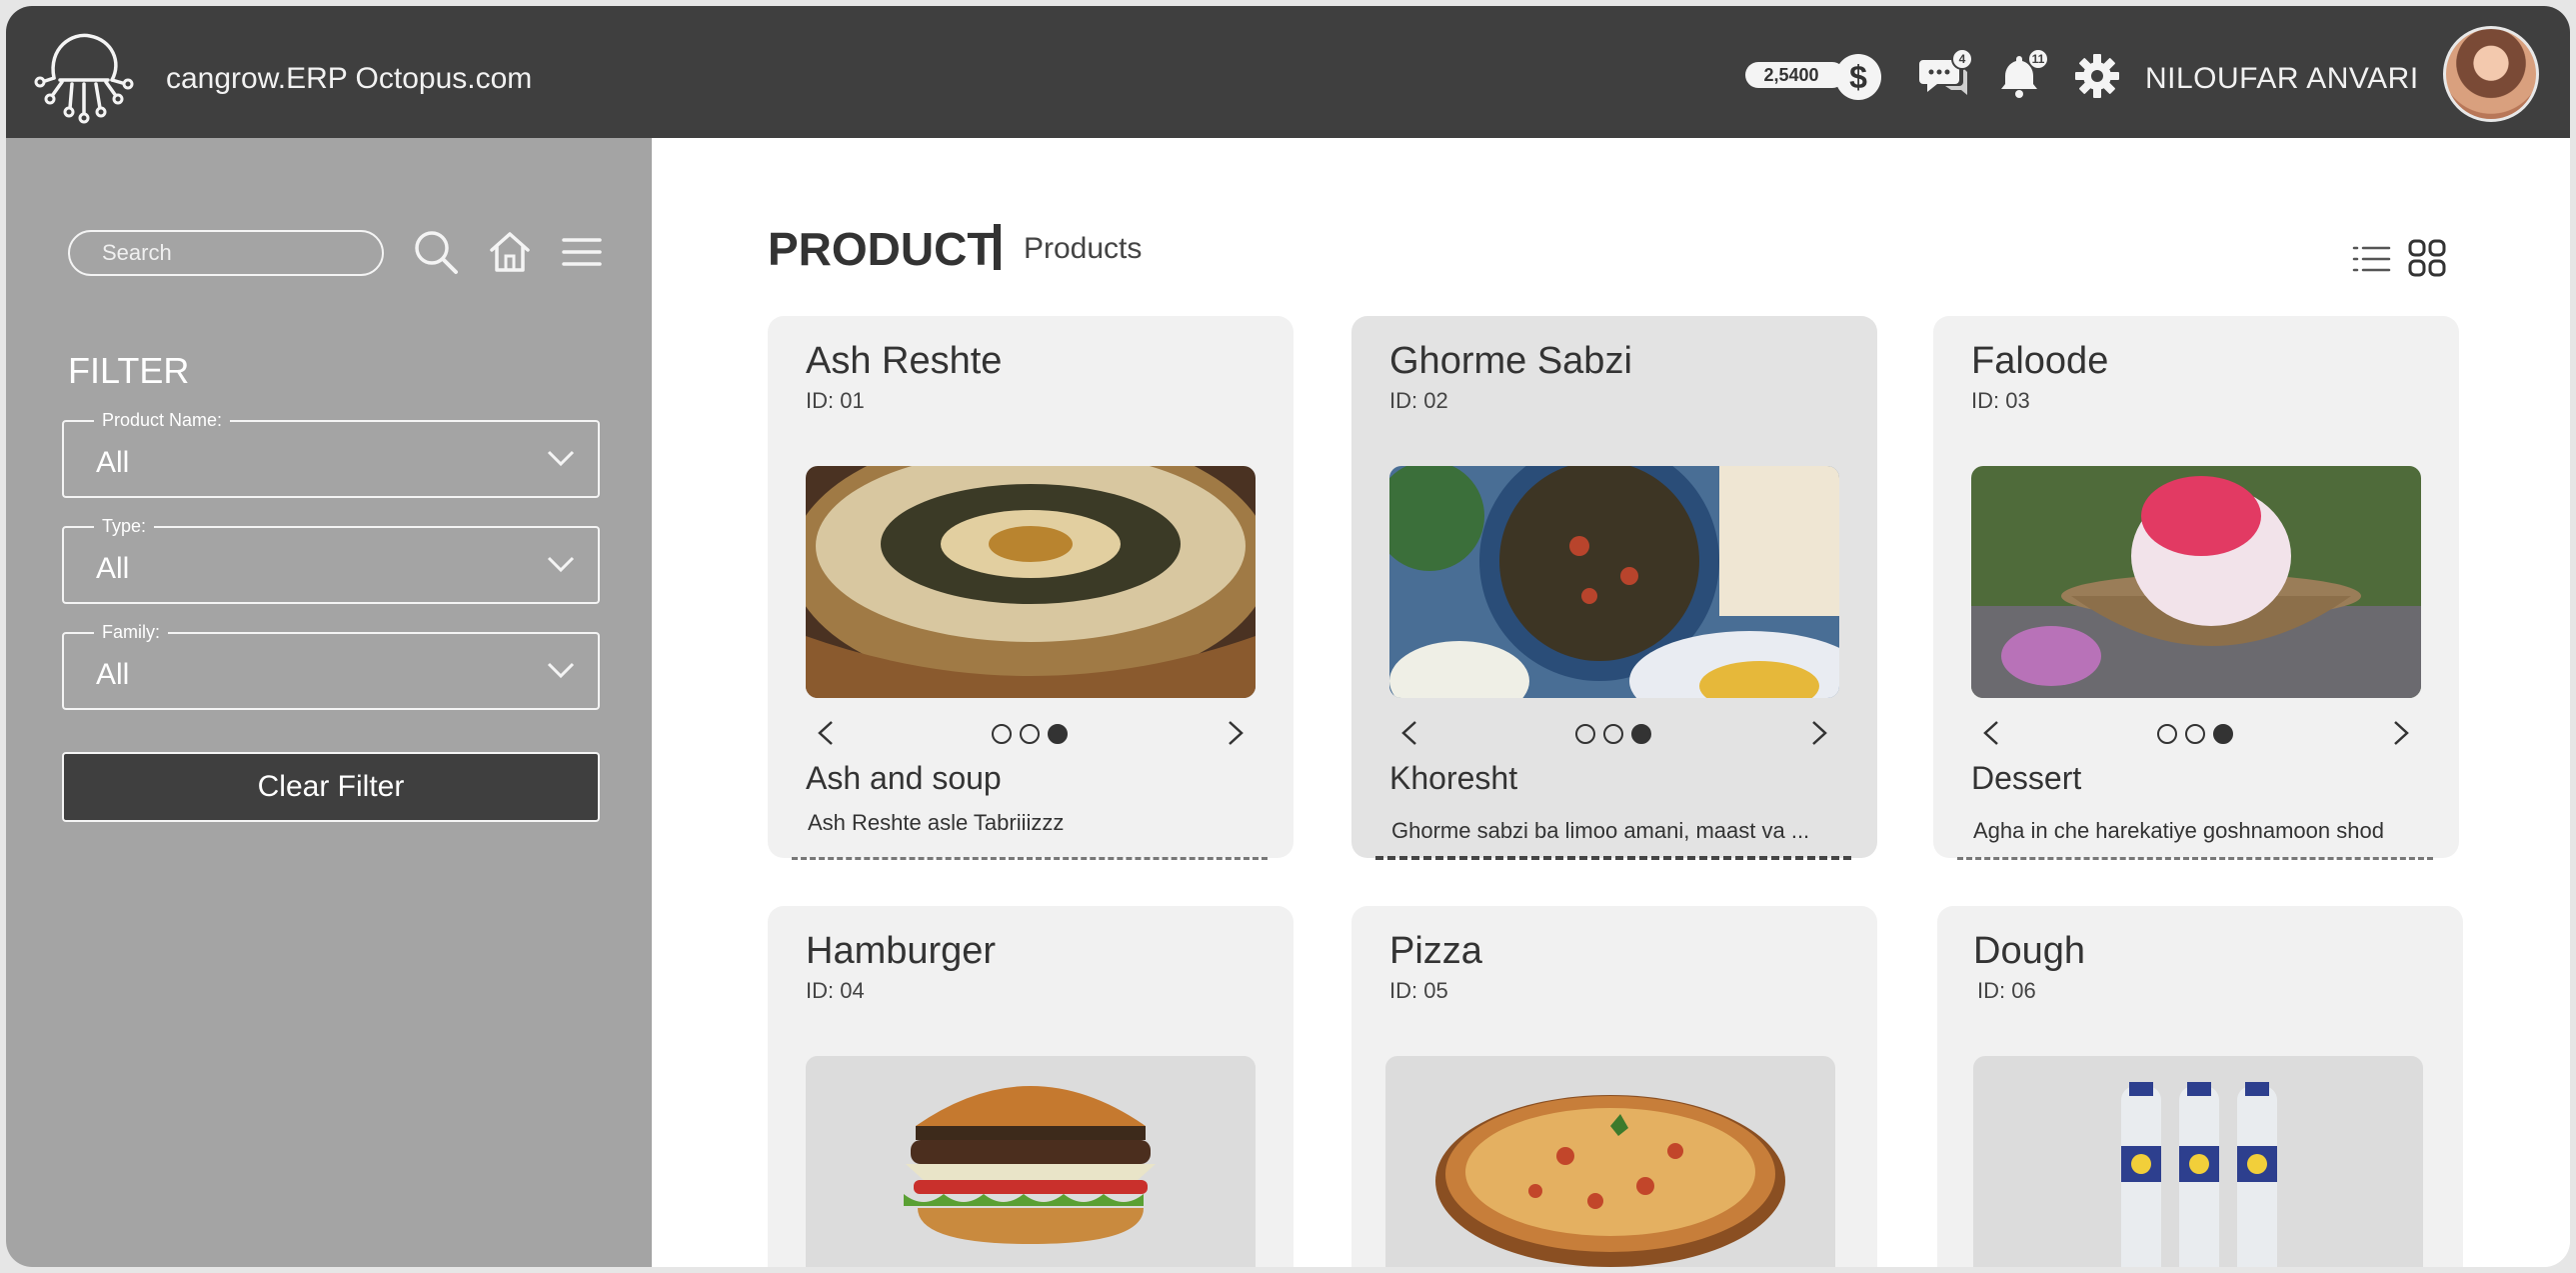 The height and width of the screenshot is (1273, 2576). Describe the element at coordinates (350, 78) in the screenshot. I see `app-title: cangrow.ERP Octopus.com` at that location.